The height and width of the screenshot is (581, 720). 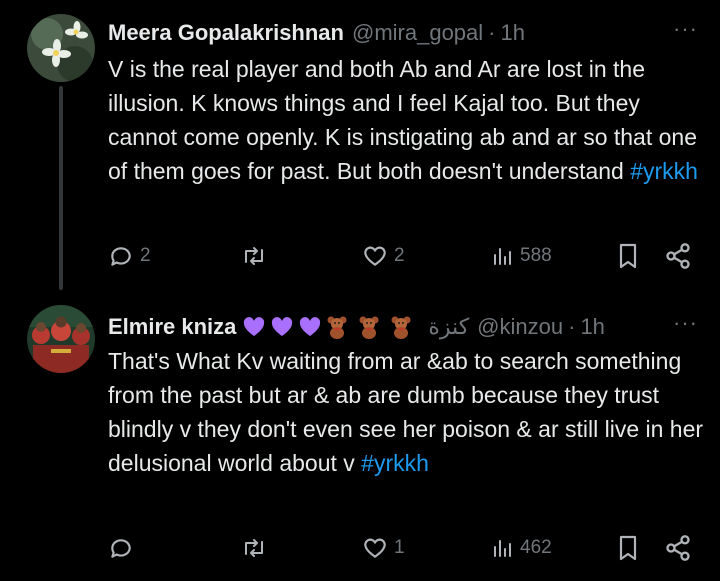 What do you see at coordinates (226, 33) in the screenshot?
I see `author-name: Meera Gopalakrishnan` at bounding box center [226, 33].